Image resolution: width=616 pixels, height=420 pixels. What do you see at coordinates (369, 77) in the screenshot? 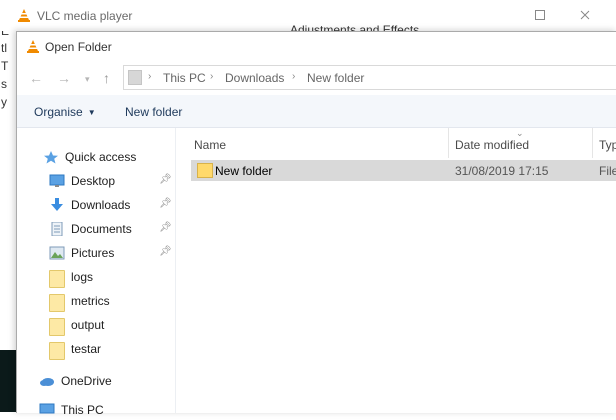
I see `address-bar: › This PC › Downloads › New folder` at bounding box center [369, 77].